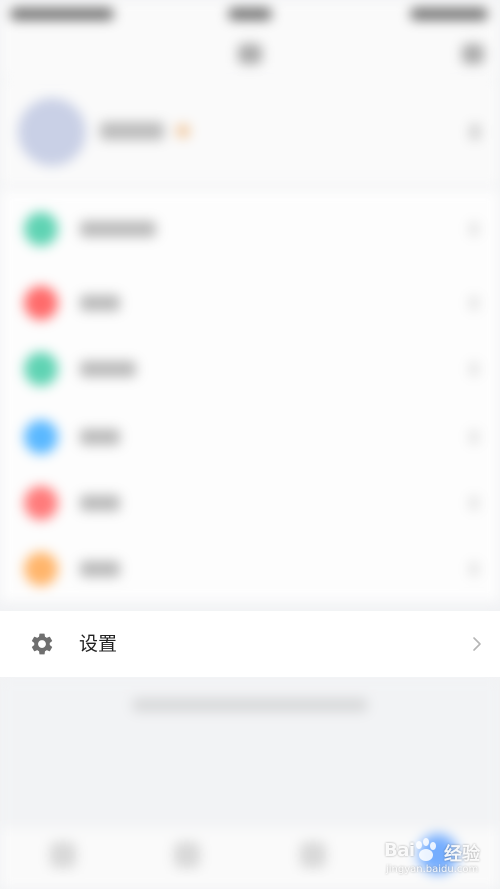 Image resolution: width=500 pixels, height=889 pixels. I want to click on profile-card, so click(250, 132).